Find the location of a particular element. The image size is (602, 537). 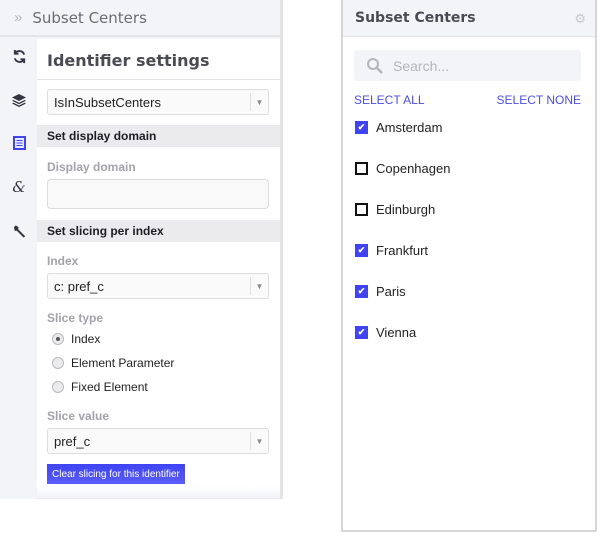

document-icon is located at coordinates (19, 143).